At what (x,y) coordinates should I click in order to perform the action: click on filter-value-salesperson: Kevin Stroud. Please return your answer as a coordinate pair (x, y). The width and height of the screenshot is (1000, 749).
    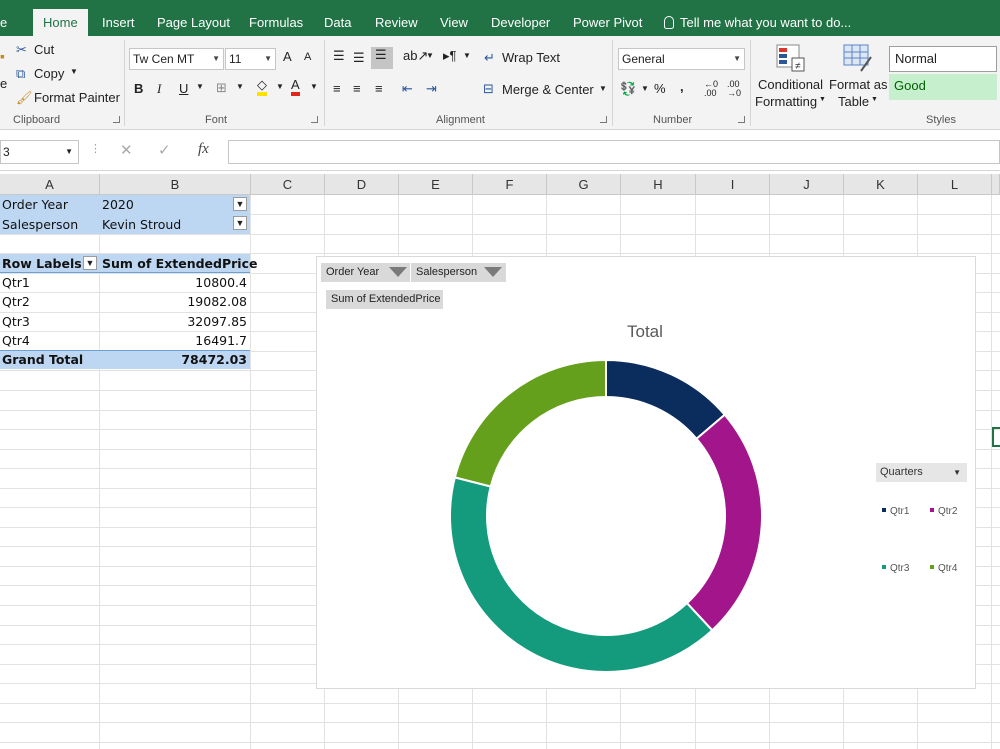
    Looking at the image, I should click on (141, 224).